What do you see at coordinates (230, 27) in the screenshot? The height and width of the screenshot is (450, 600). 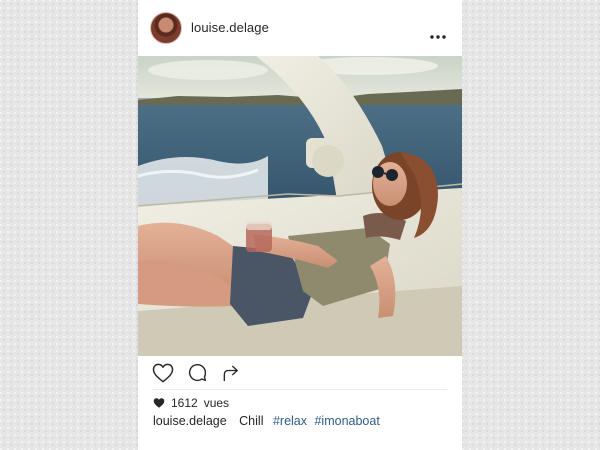 I see `post-username: louise.delage` at bounding box center [230, 27].